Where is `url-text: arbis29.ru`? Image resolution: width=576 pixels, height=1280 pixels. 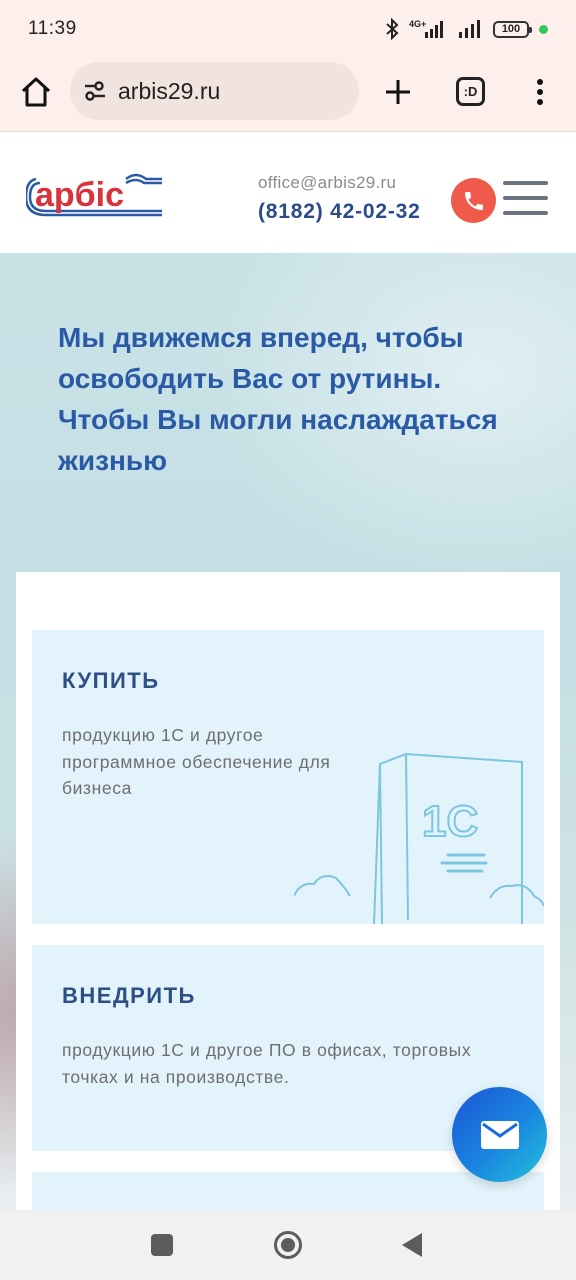
url-text: arbis29.ru is located at coordinates (169, 90).